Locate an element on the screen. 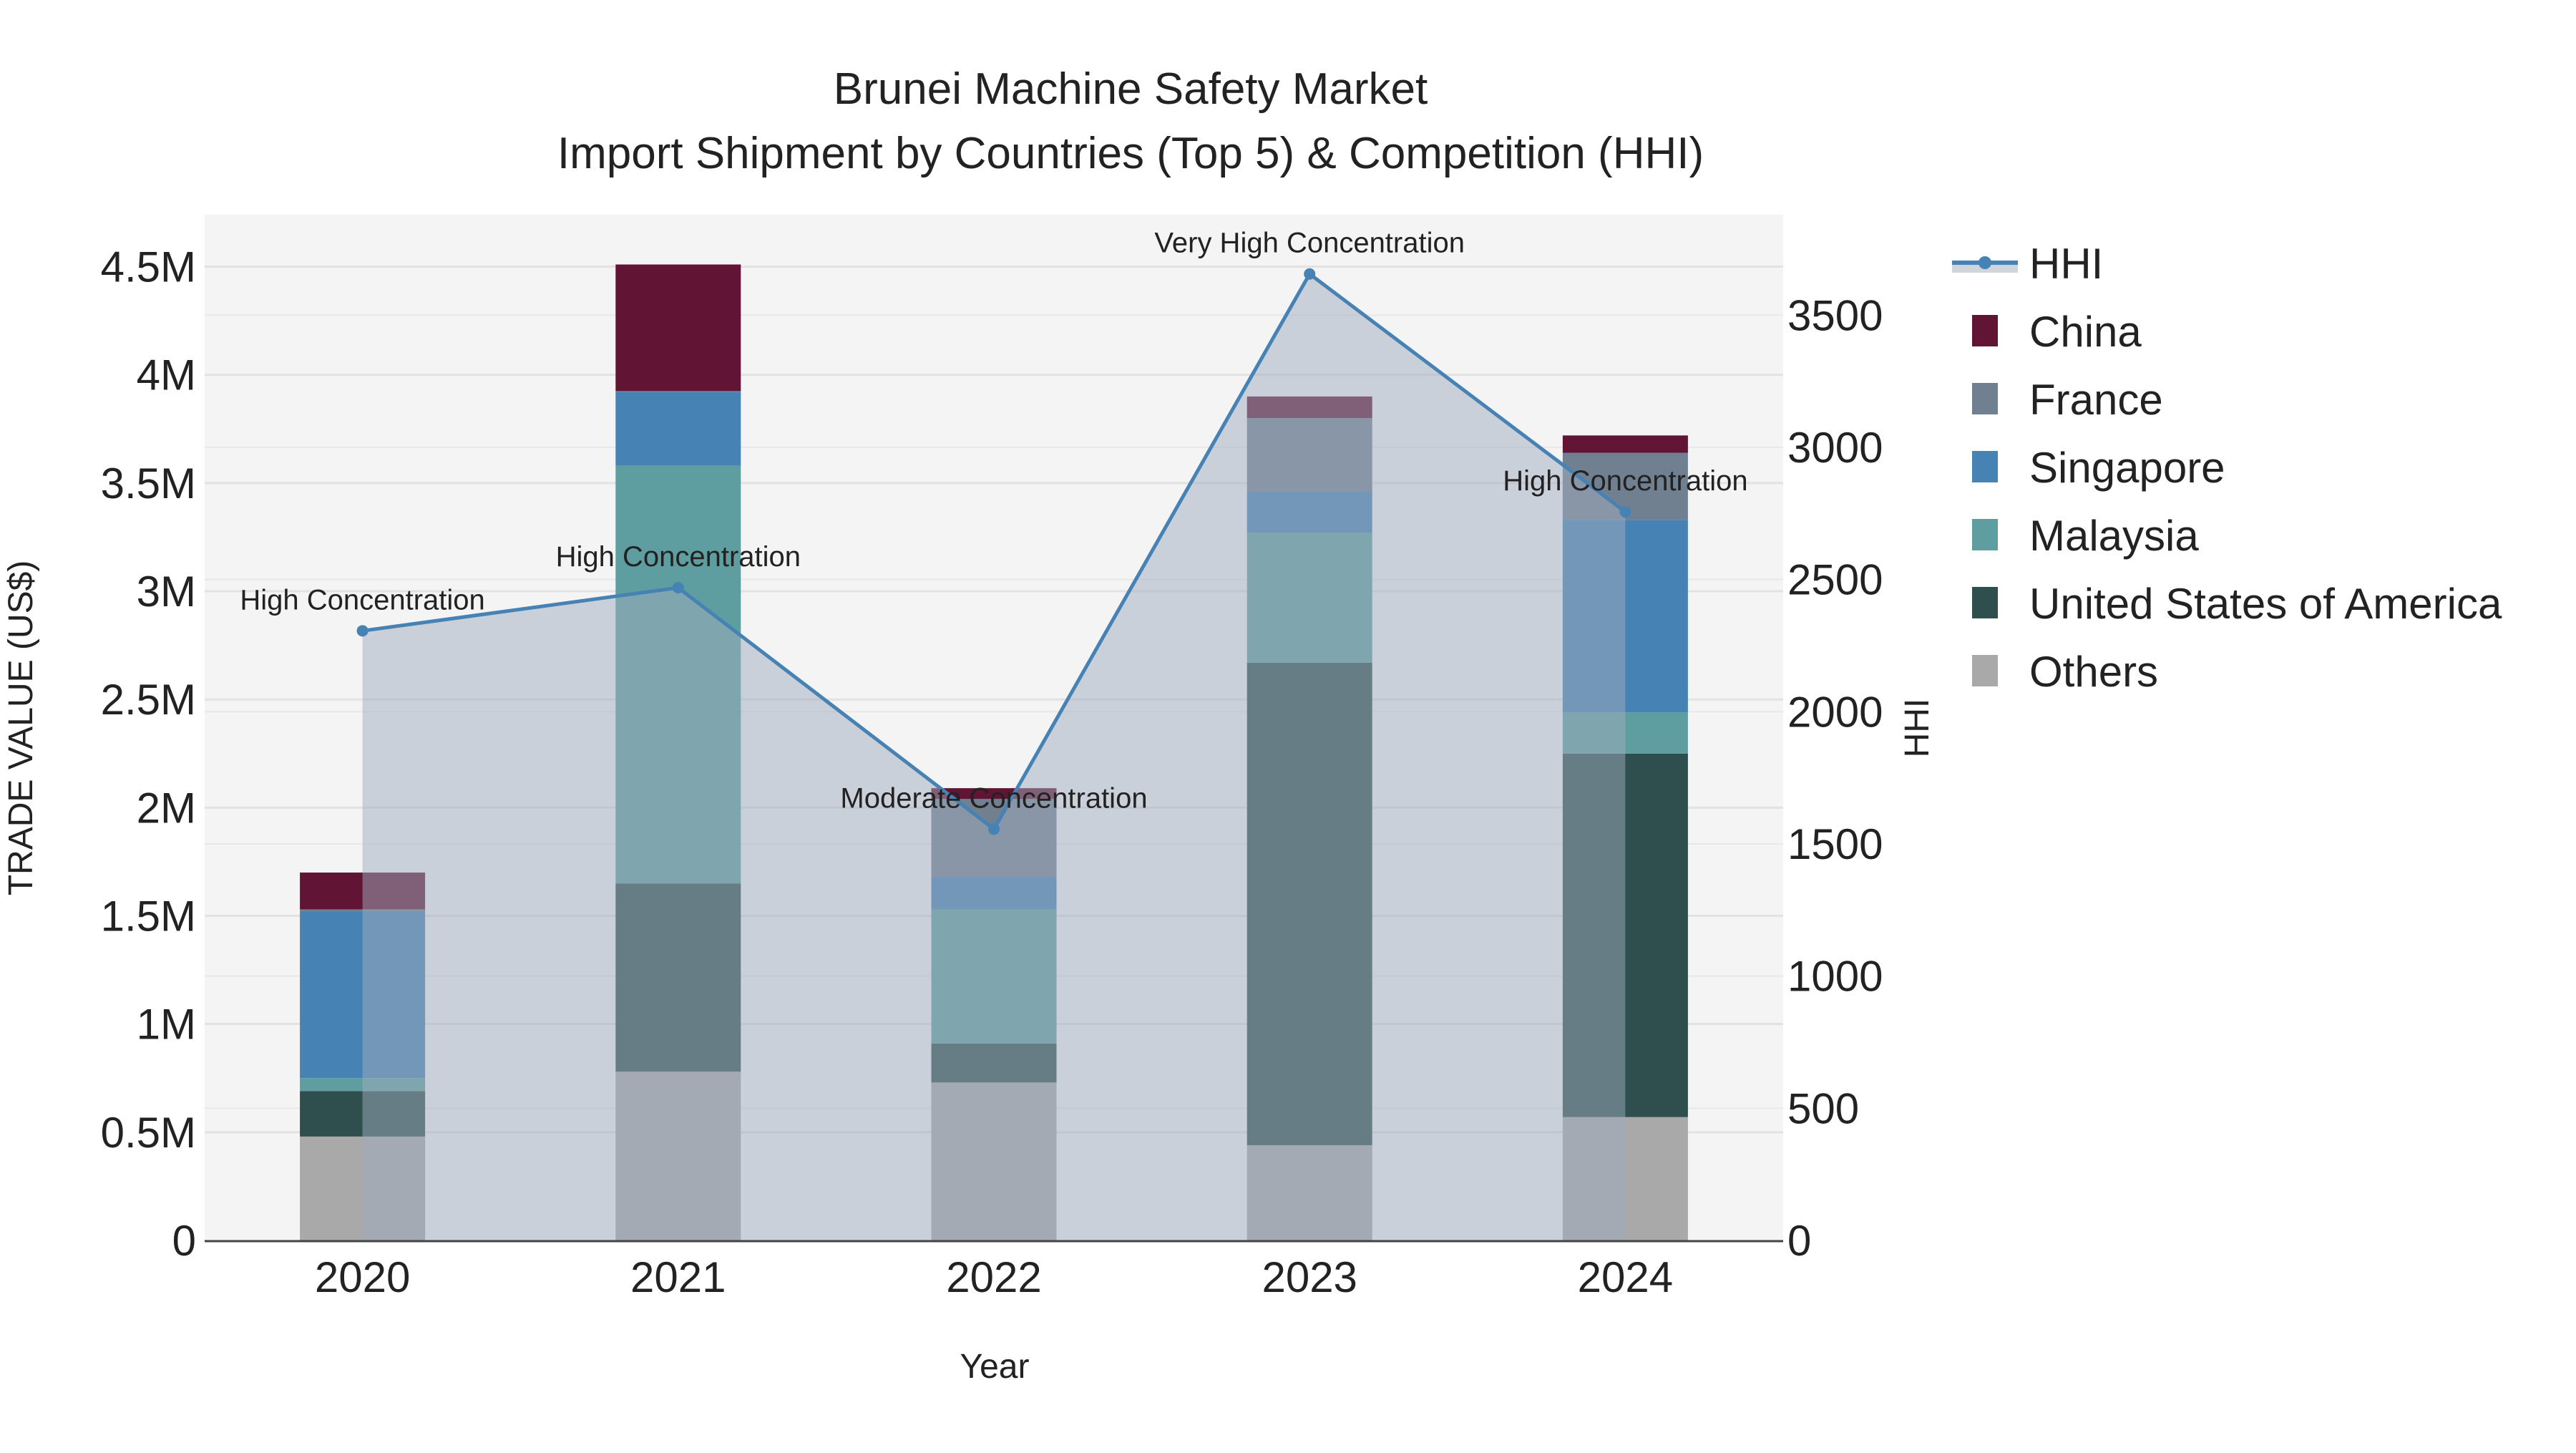 The width and height of the screenshot is (2576, 1453). y-tick-label: 3M is located at coordinates (166, 592).